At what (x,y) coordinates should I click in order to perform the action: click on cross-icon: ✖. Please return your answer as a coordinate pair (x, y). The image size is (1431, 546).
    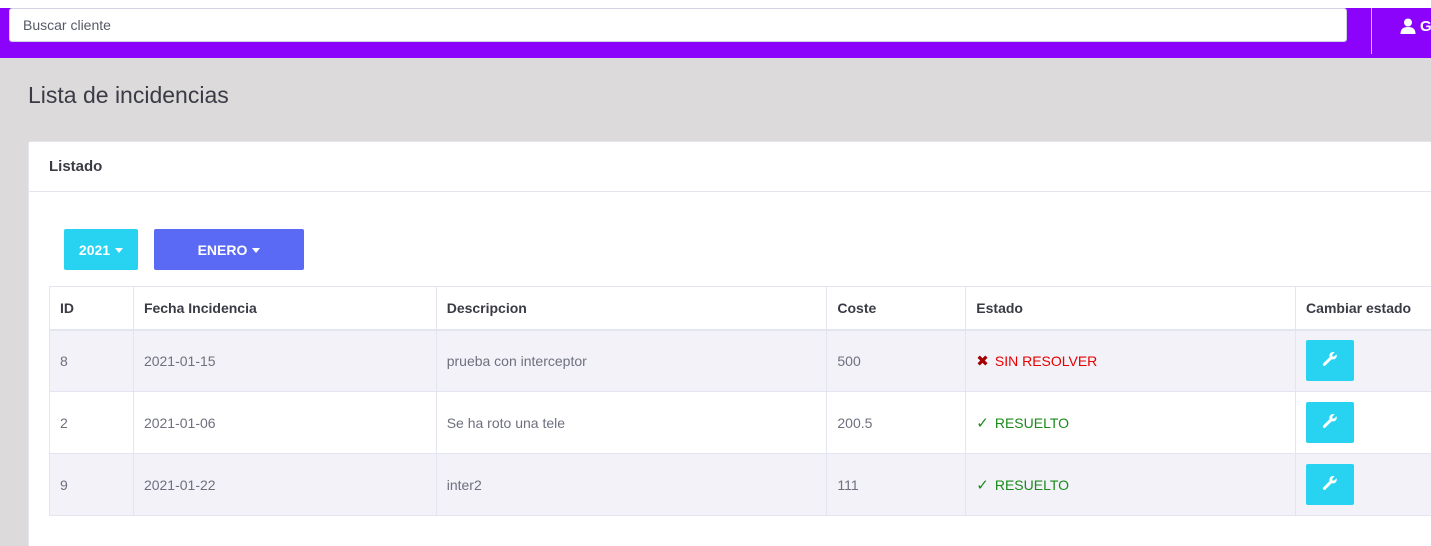
    Looking at the image, I should click on (982, 361).